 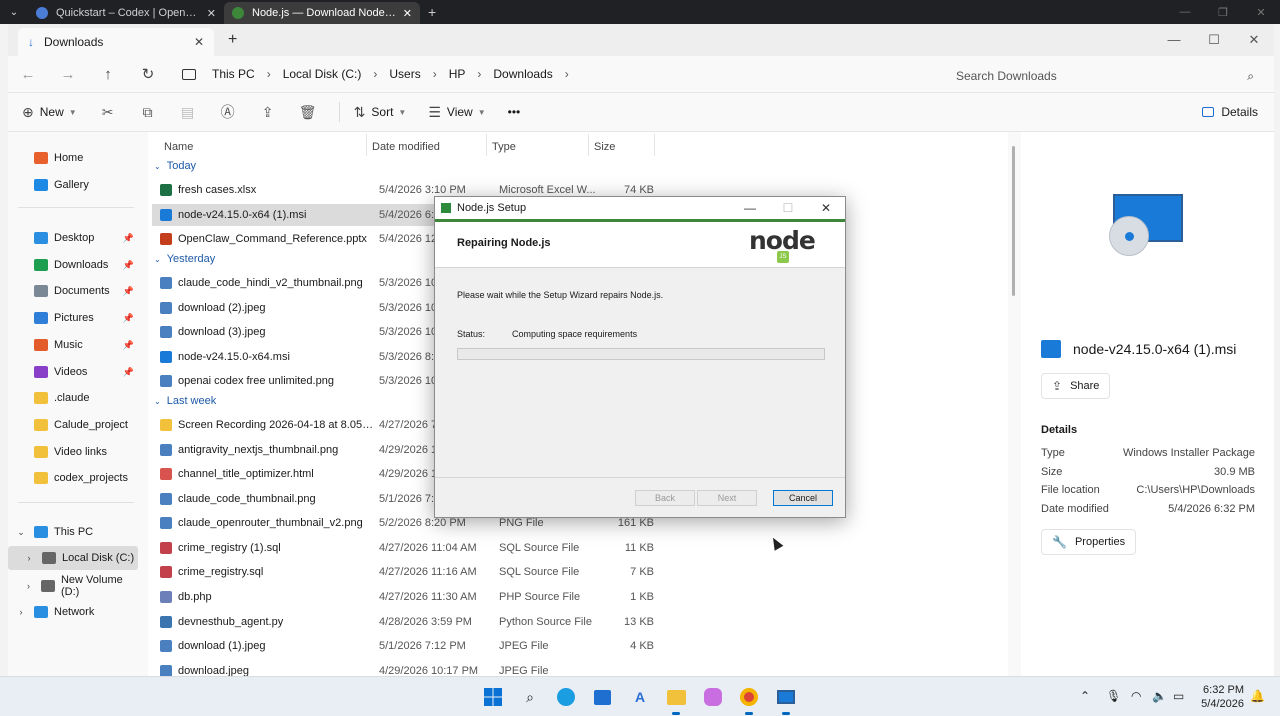 I want to click on next-button: Next, so click(x=727, y=498).